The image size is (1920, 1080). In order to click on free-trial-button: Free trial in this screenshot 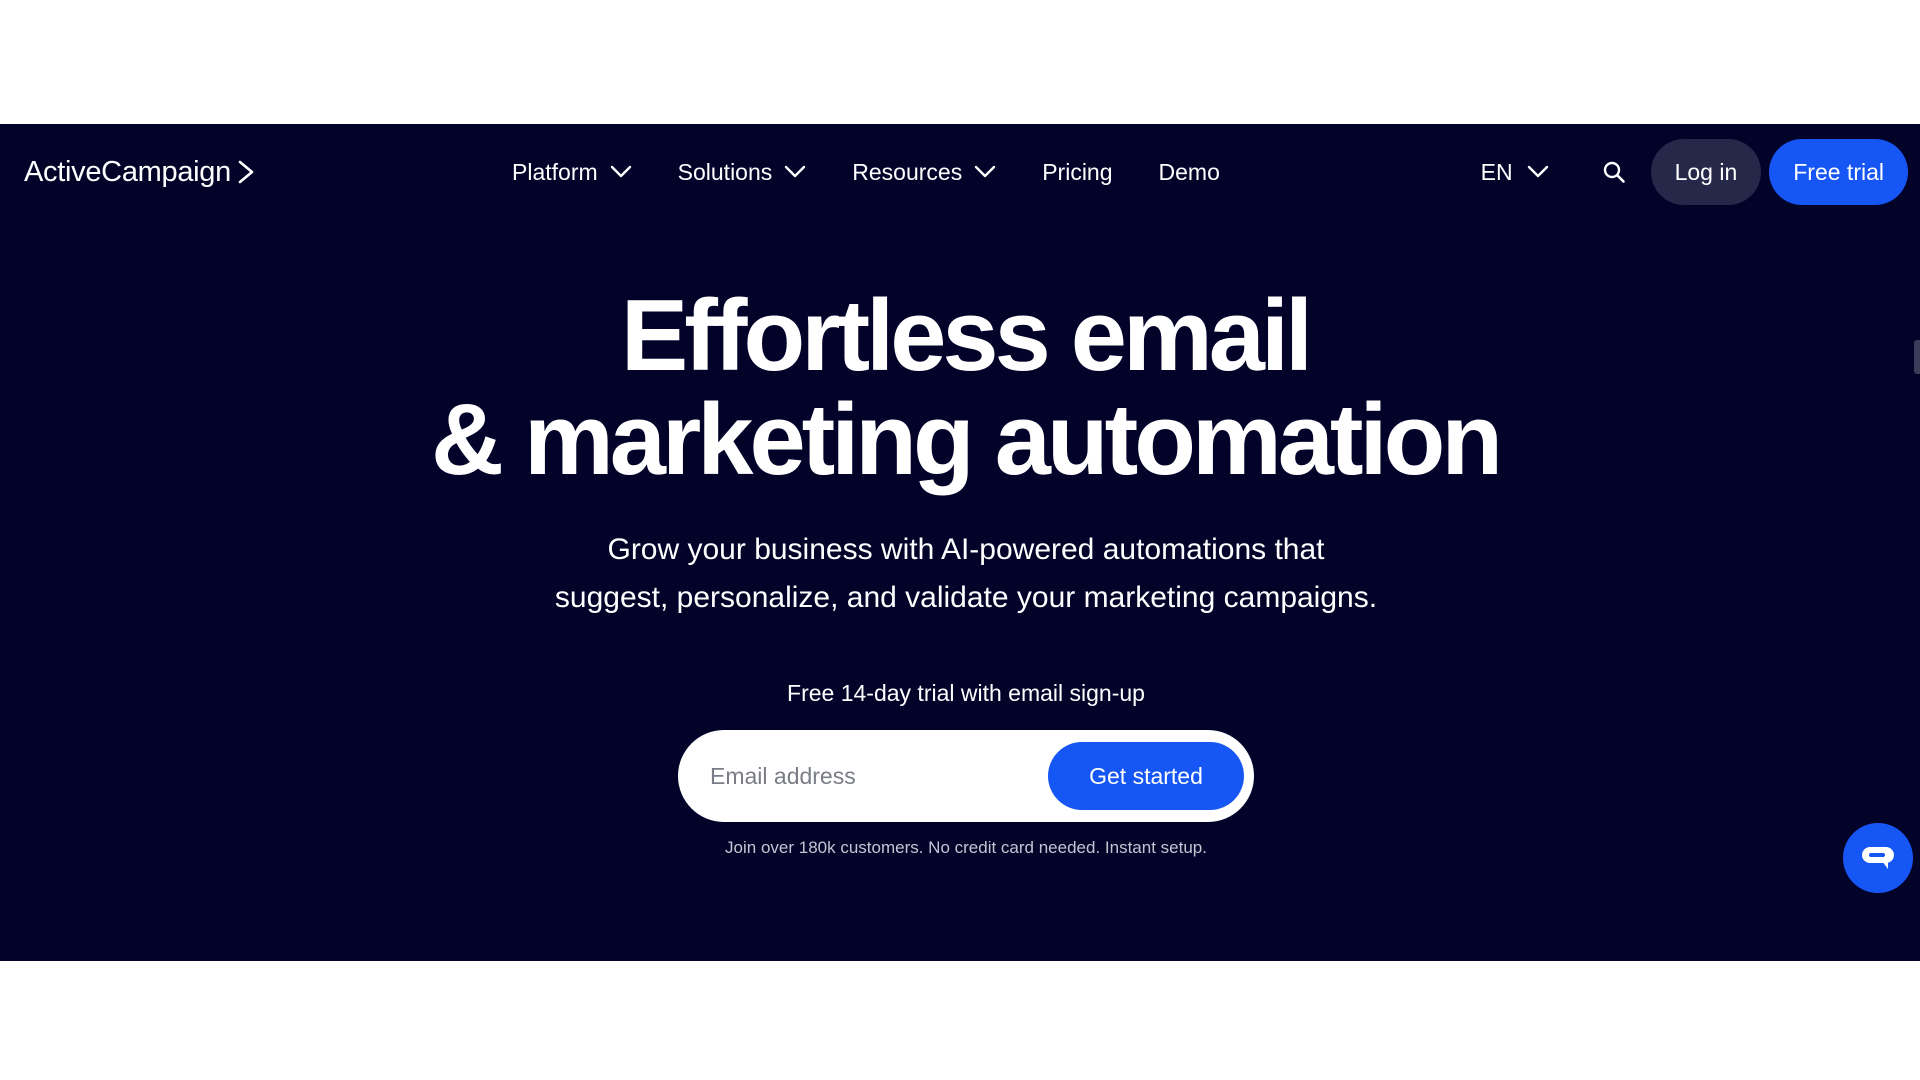, I will do `click(1838, 172)`.